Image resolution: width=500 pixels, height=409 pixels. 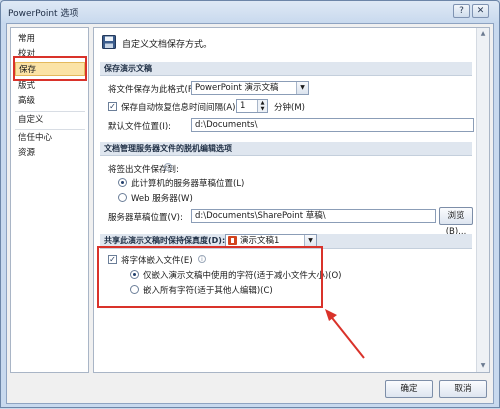 I want to click on spin-arrows-icon: ▲ ▼, so click(x=262, y=106).